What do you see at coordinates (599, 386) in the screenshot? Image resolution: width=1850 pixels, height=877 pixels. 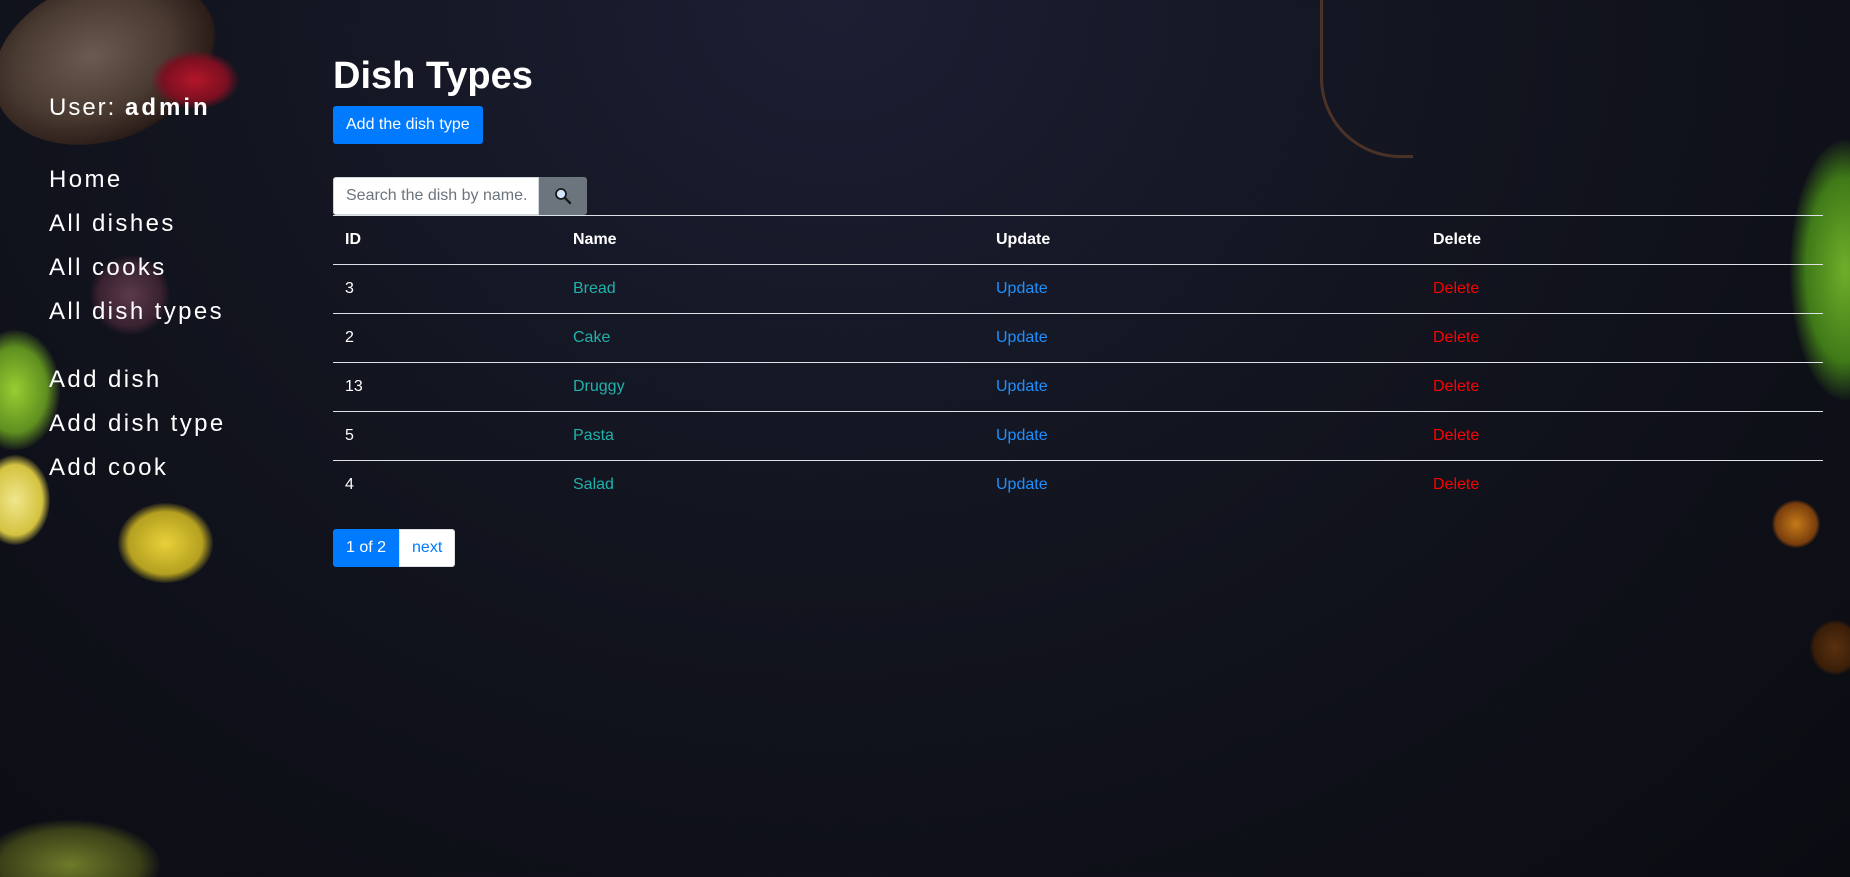 I see `dish-type-name-link: Druggy` at bounding box center [599, 386].